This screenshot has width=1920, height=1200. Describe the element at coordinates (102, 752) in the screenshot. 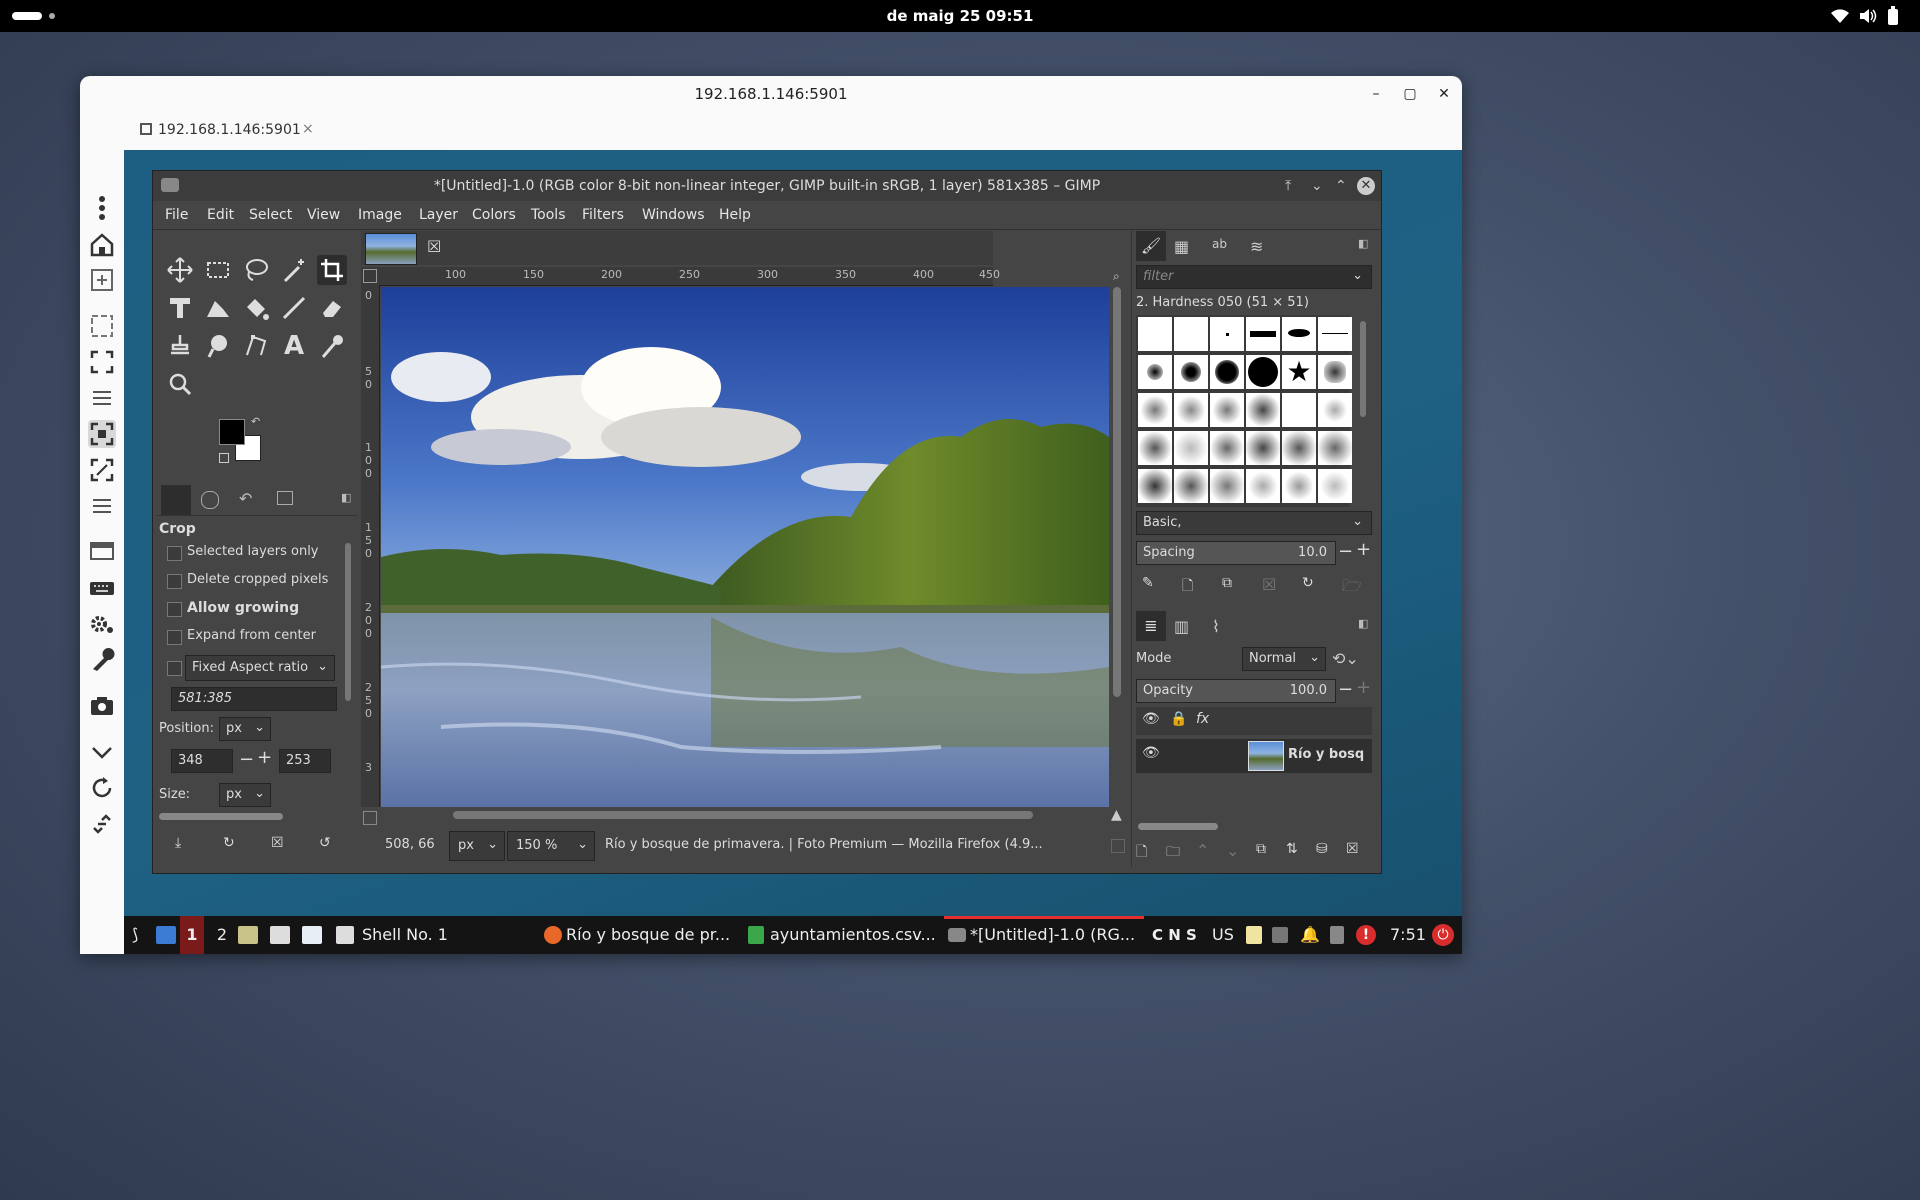

I see `chevron-down-icon` at that location.